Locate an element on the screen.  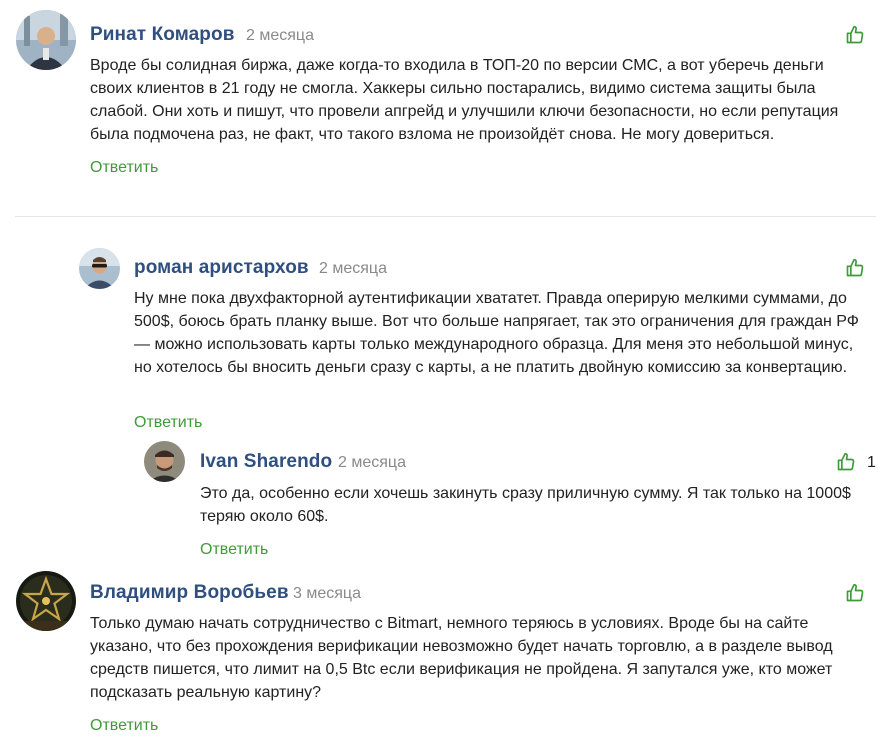
comment-date: 3 месяца is located at coordinates (327, 593).